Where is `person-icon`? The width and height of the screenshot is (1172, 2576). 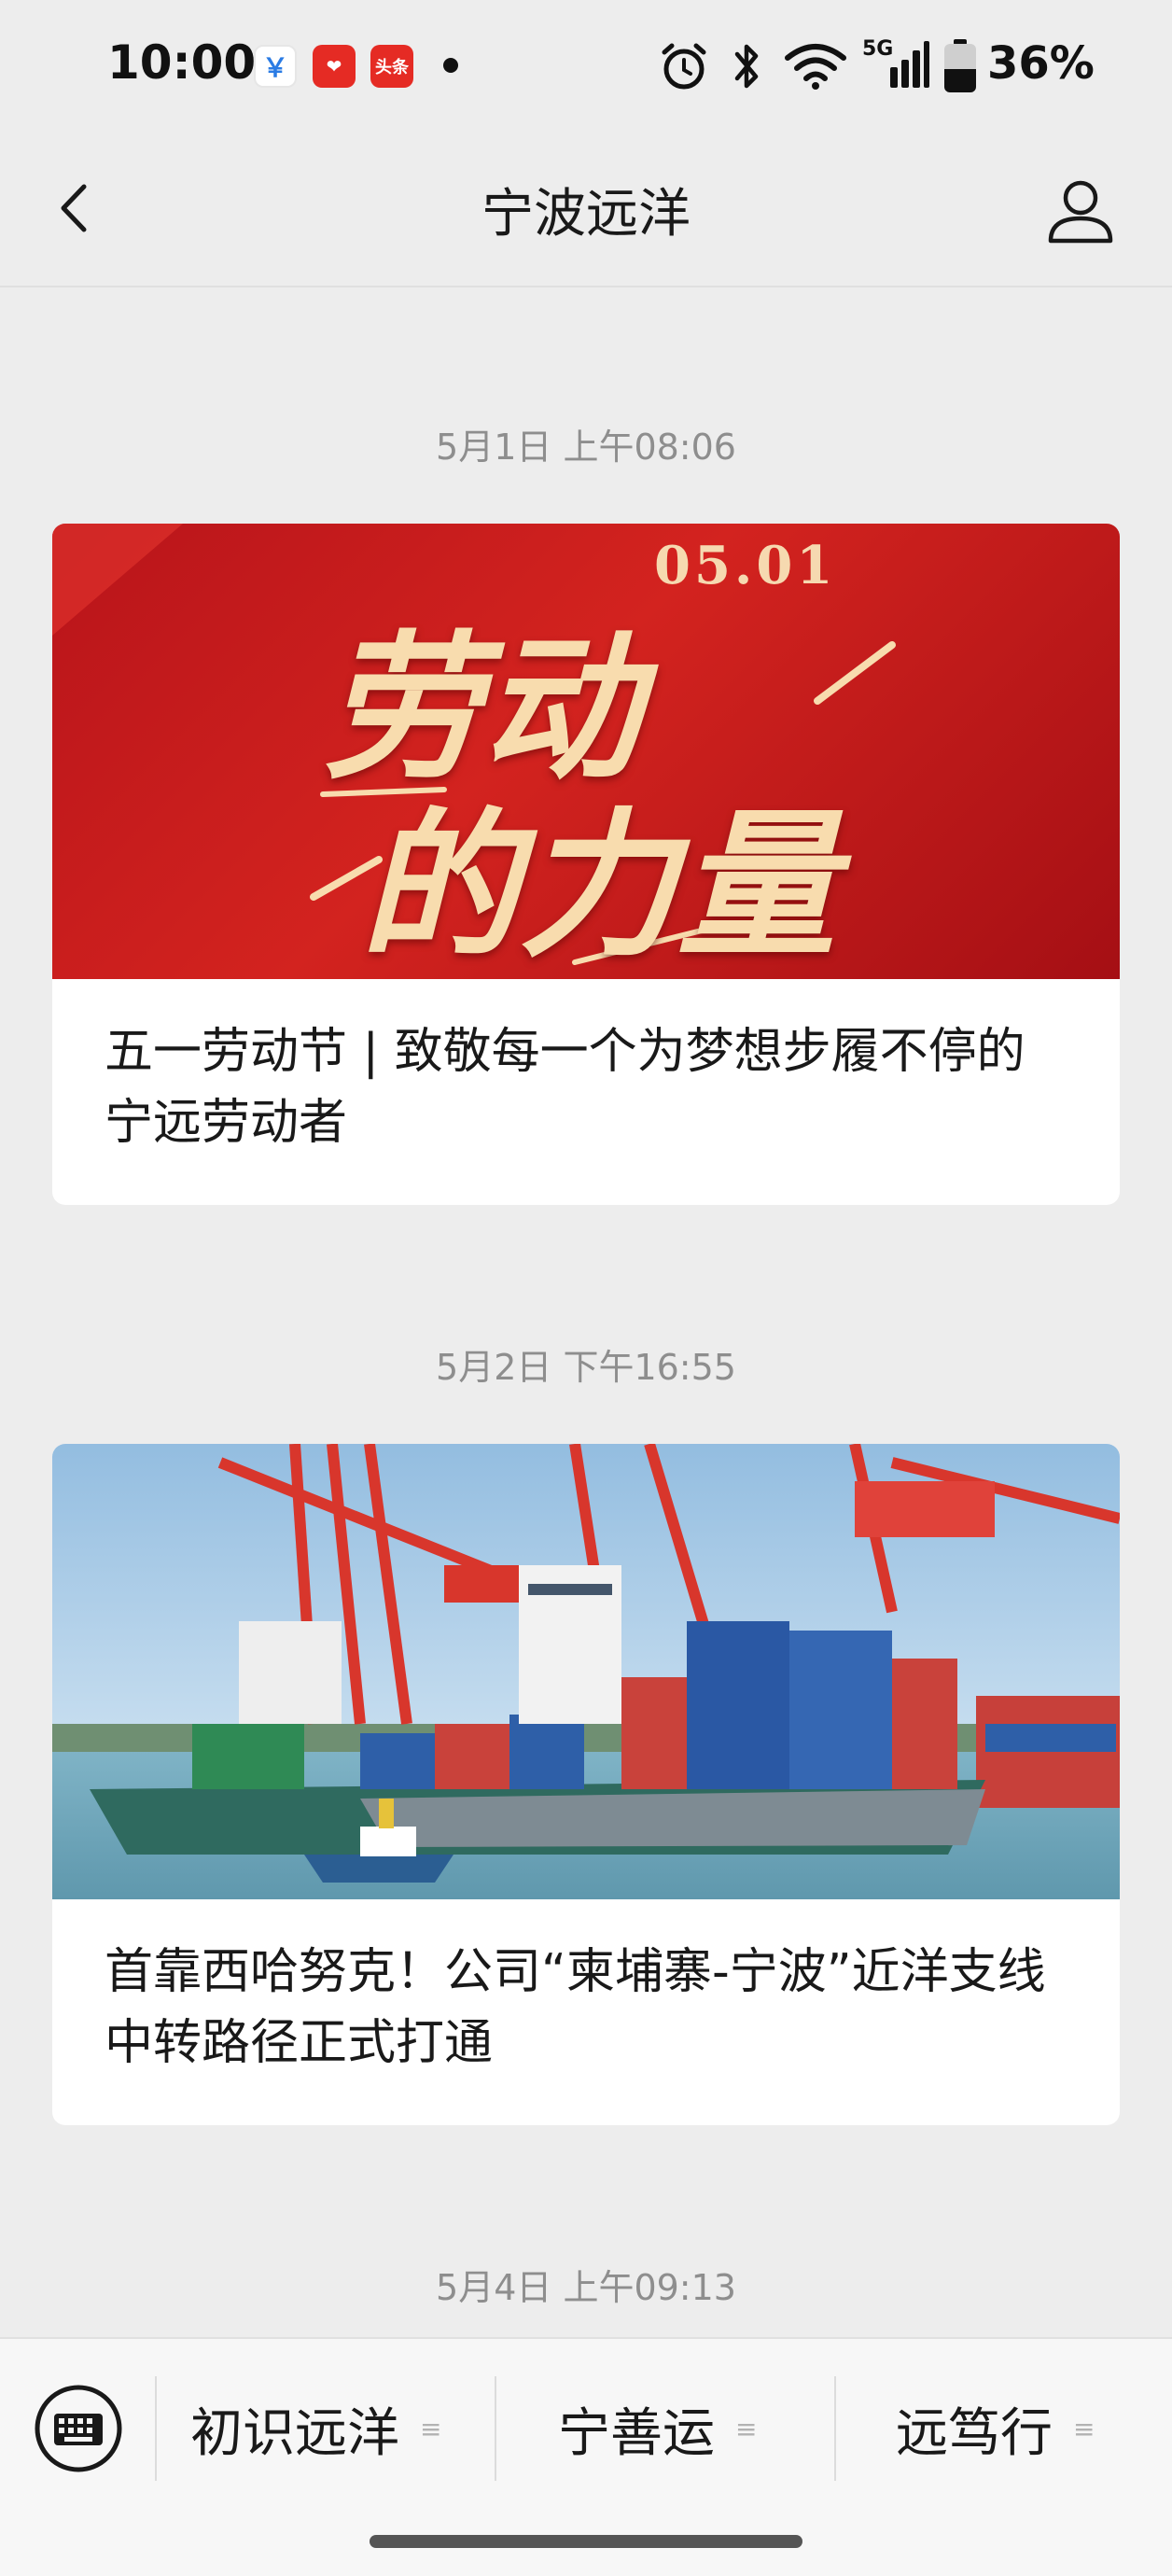 person-icon is located at coordinates (1080, 209).